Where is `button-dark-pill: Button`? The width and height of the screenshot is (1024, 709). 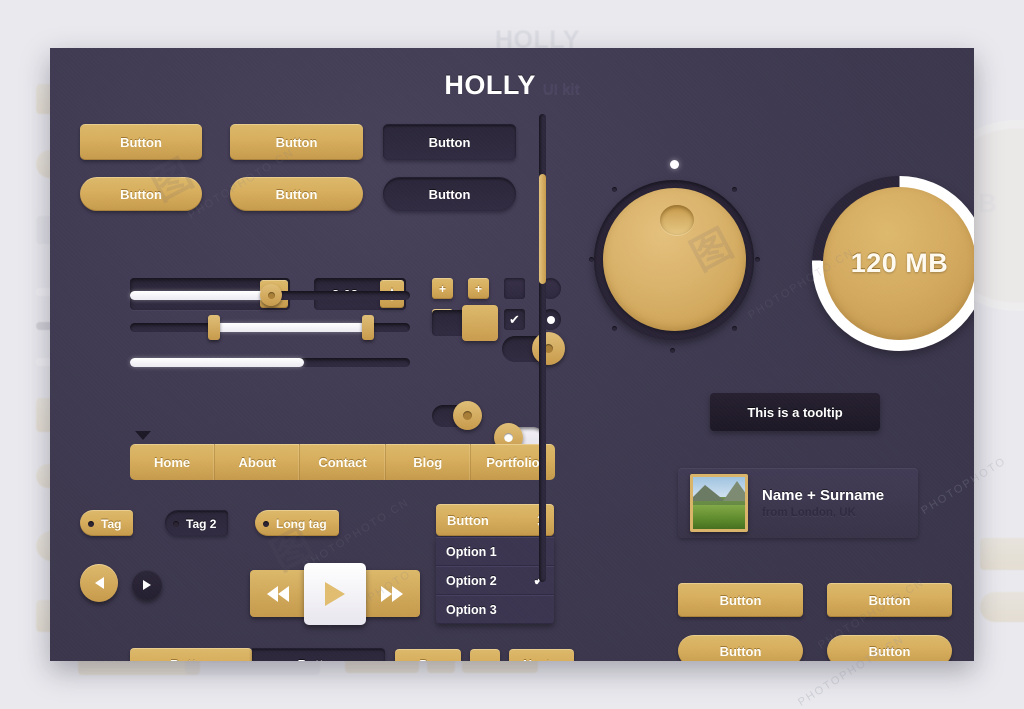 button-dark-pill: Button is located at coordinates (449, 194).